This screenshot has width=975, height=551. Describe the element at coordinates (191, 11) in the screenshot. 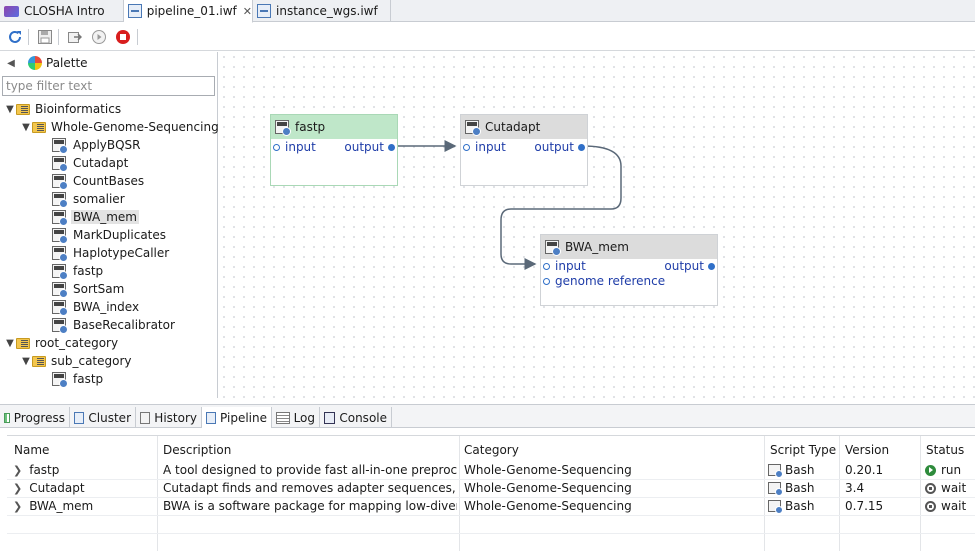

I see `tab-label: pipeline_01.iwf` at that location.